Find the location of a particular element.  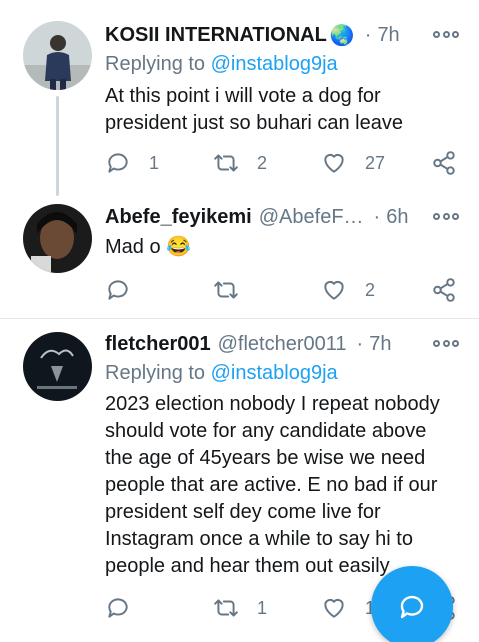

reply-count: 1 is located at coordinates (154, 162).